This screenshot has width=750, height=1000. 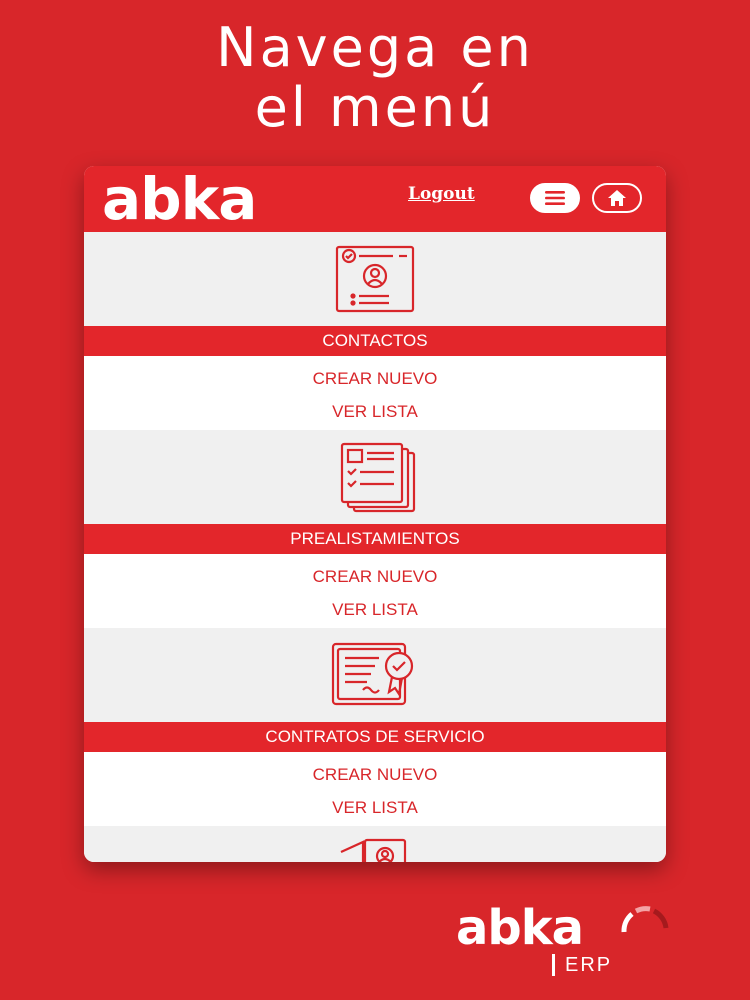 I want to click on app-logo: abka, so click(x=179, y=199).